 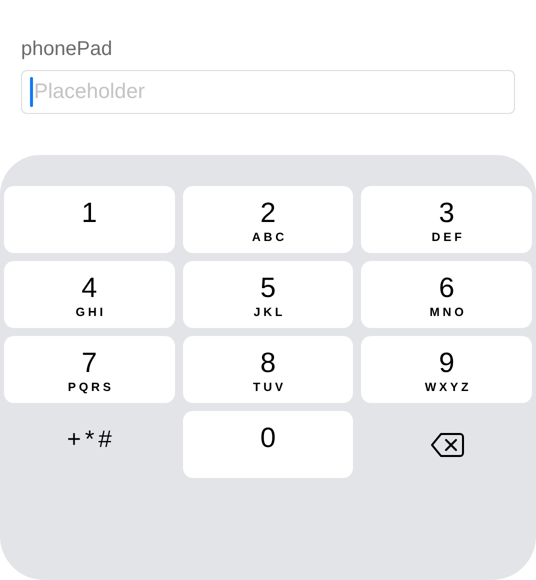 What do you see at coordinates (268, 219) in the screenshot?
I see `digit-key: 2 ABC` at bounding box center [268, 219].